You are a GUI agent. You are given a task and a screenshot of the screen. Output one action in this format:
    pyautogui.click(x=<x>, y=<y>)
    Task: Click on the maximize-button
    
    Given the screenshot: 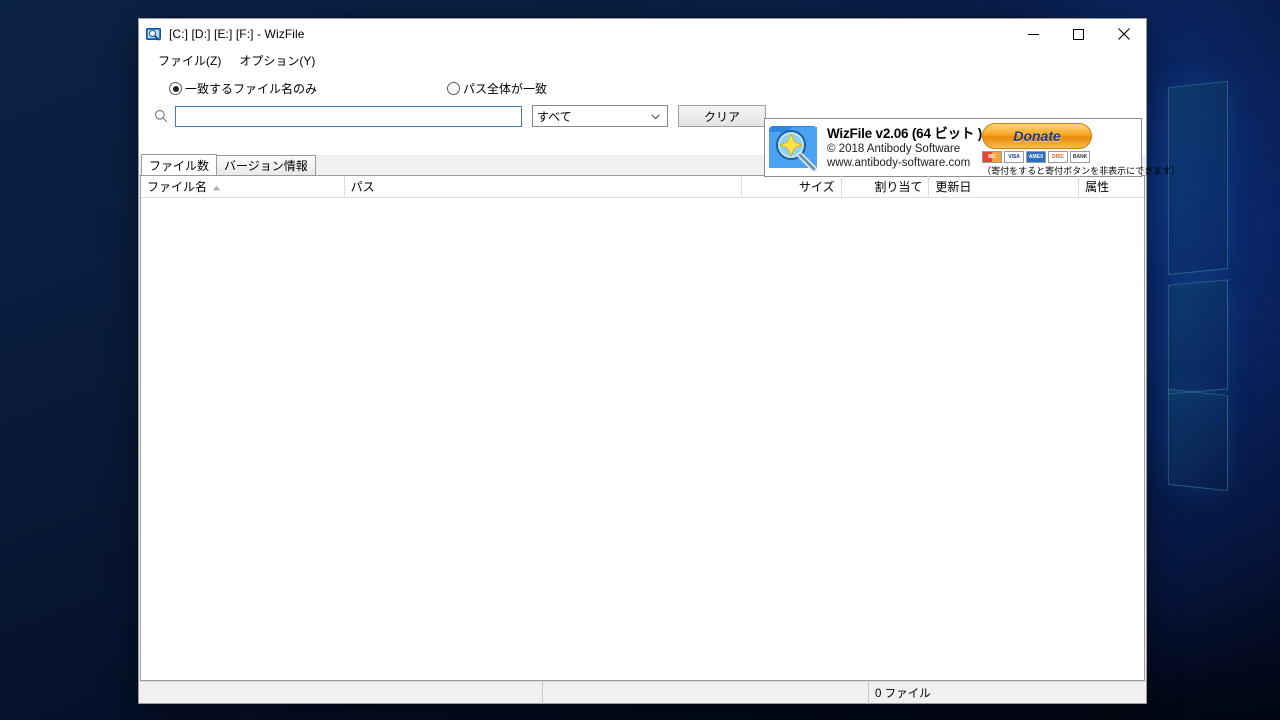 What is the action you would take?
    pyautogui.click(x=1078, y=34)
    